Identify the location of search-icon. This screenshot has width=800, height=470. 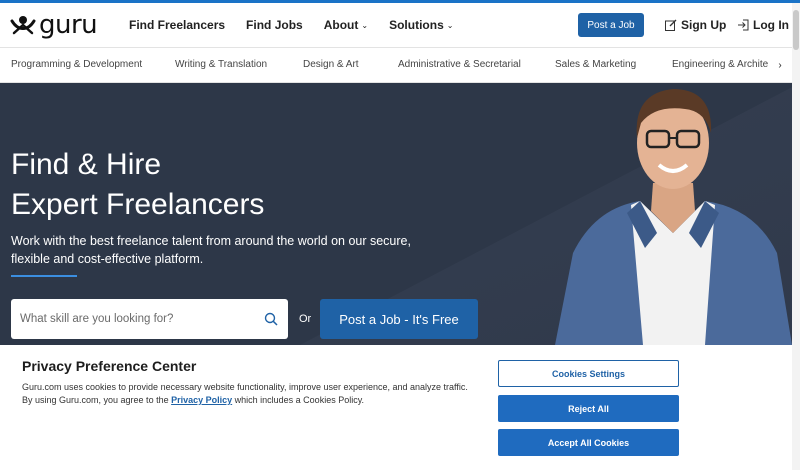
(271, 321).